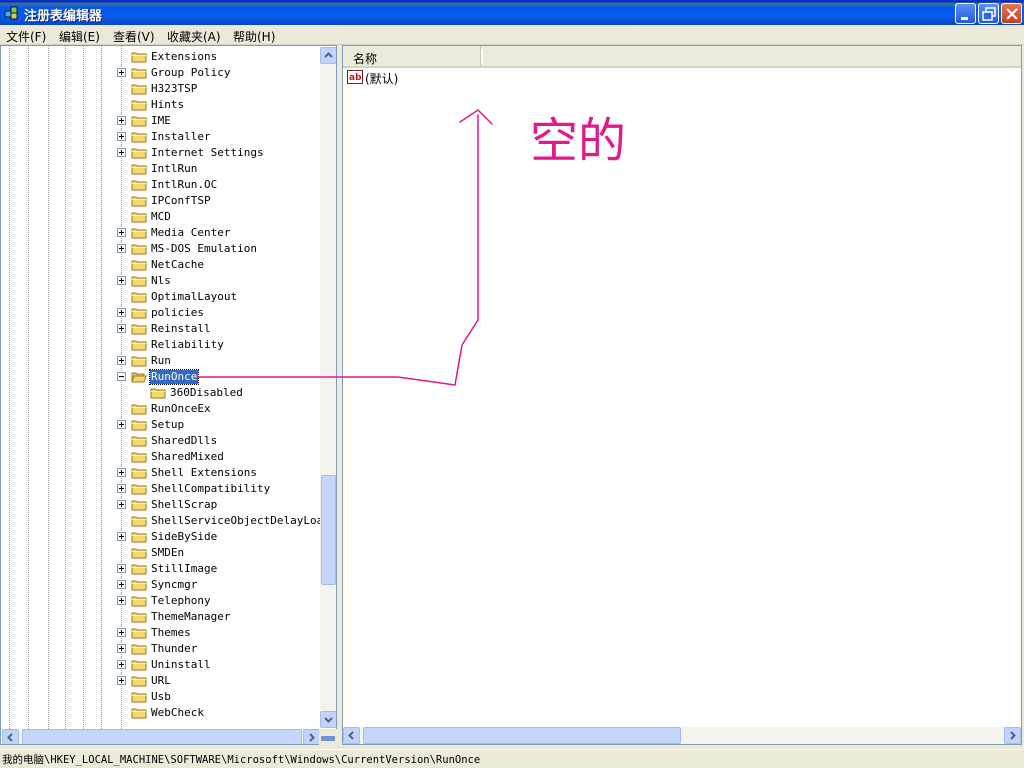  Describe the element at coordinates (161, 361) in the screenshot. I see `tree-item: Run` at that location.